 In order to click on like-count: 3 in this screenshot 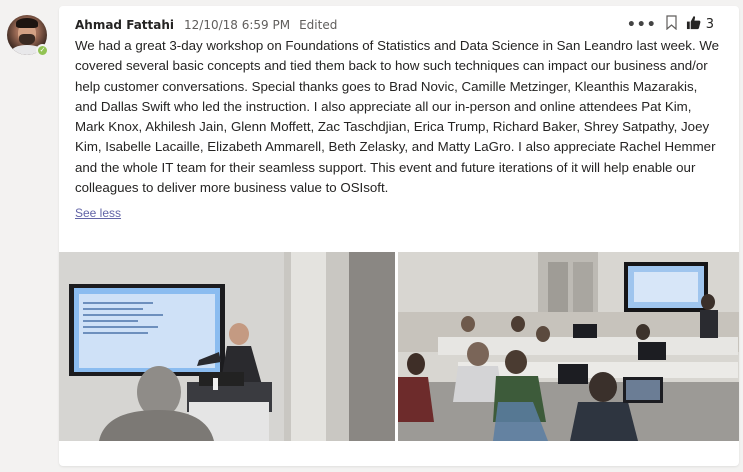, I will do `click(709, 24)`.